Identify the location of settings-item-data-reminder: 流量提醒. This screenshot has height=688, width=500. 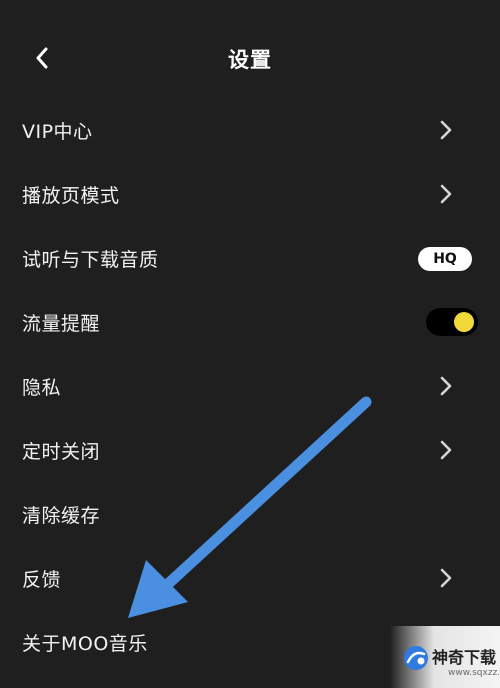
(250, 322).